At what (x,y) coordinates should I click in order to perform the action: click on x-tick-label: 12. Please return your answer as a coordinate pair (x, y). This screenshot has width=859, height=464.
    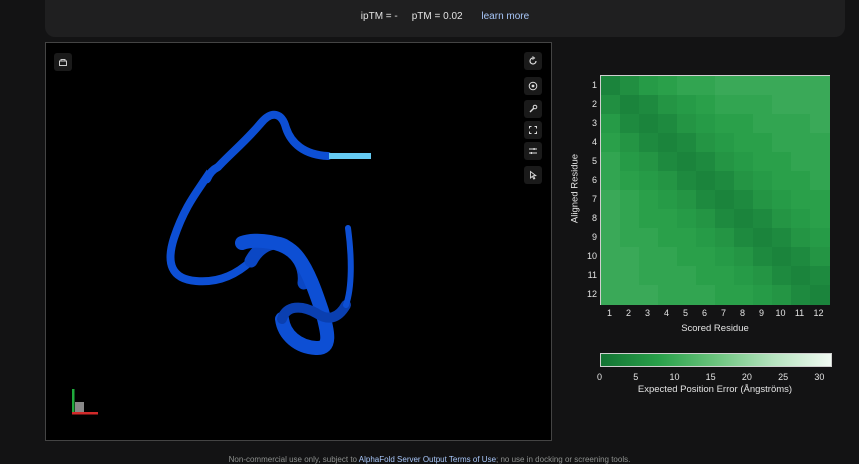
    Looking at the image, I should click on (818, 313).